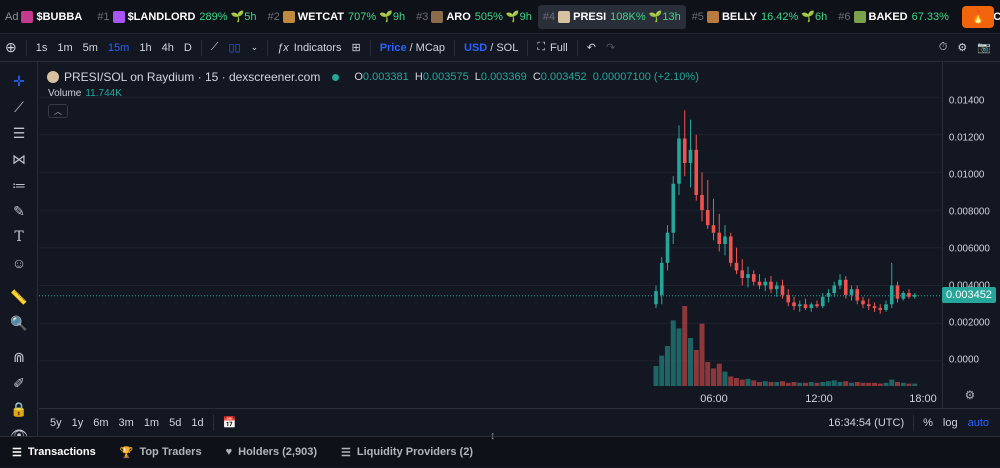  I want to click on tab-transactions: ☰ Transactions, so click(54, 452).